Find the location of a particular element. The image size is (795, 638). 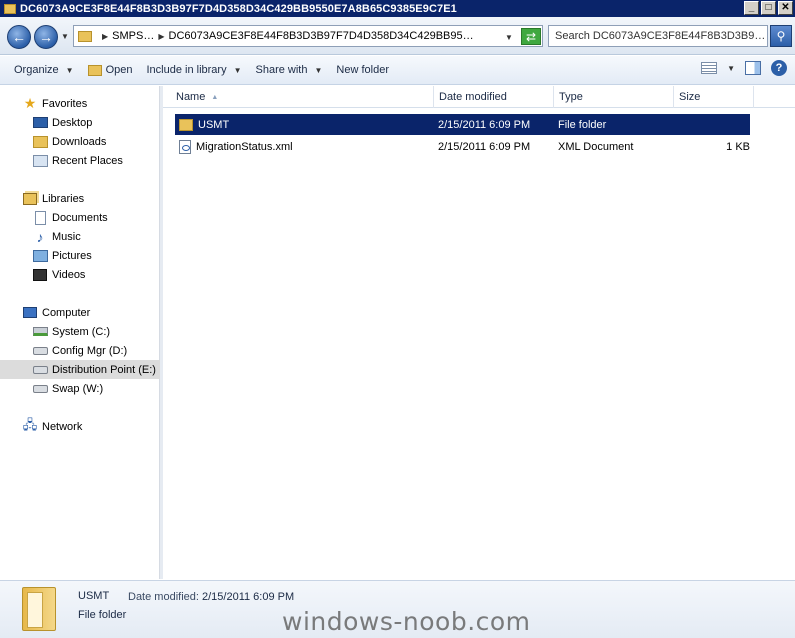

sidebar-item-distribution-point-e: Distribution Point (E:) is located at coordinates (80, 369).